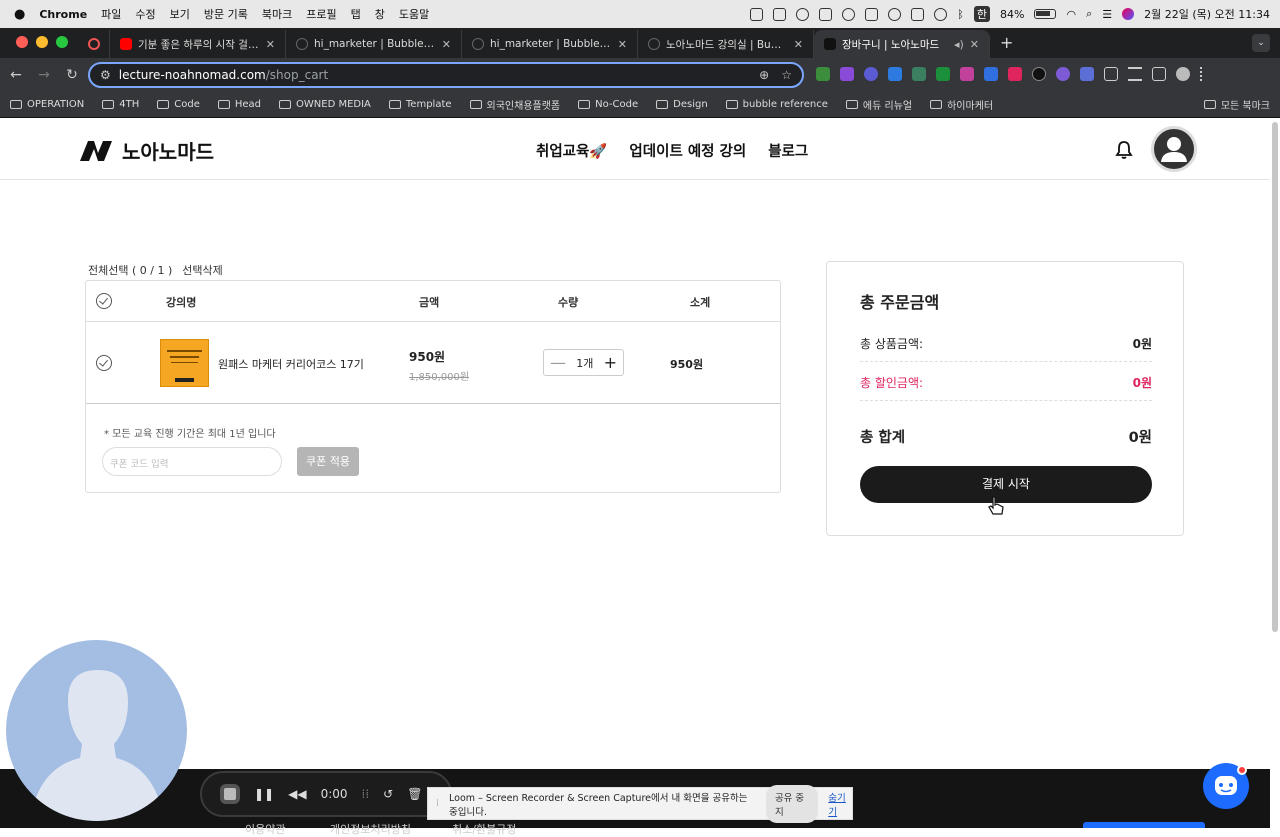 The height and width of the screenshot is (837, 1280). What do you see at coordinates (550, 44) in the screenshot?
I see `tab-bubble-2: hi_marketer | Bubble Editor ✕` at bounding box center [550, 44].